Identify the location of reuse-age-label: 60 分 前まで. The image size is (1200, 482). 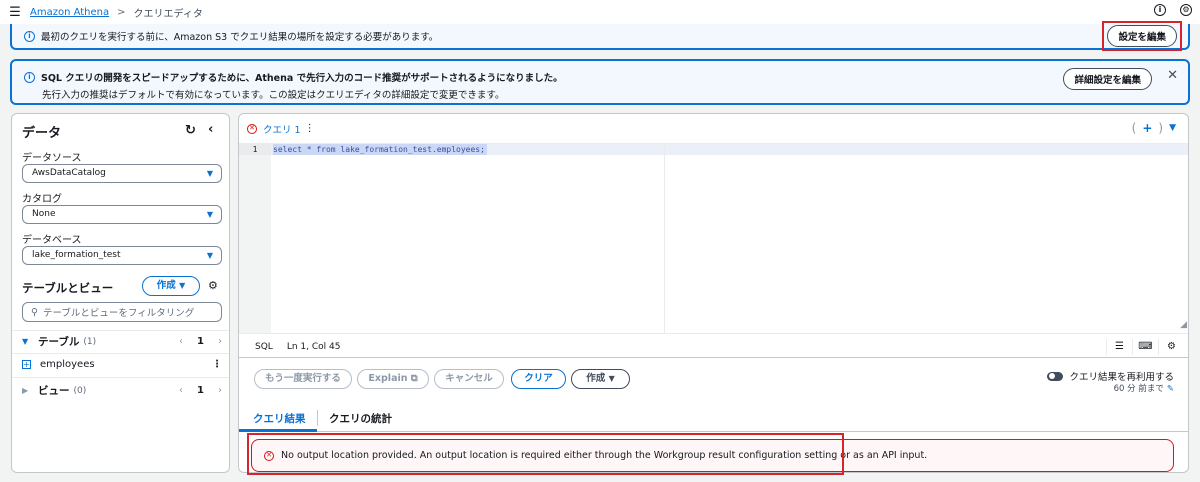
(1138, 389).